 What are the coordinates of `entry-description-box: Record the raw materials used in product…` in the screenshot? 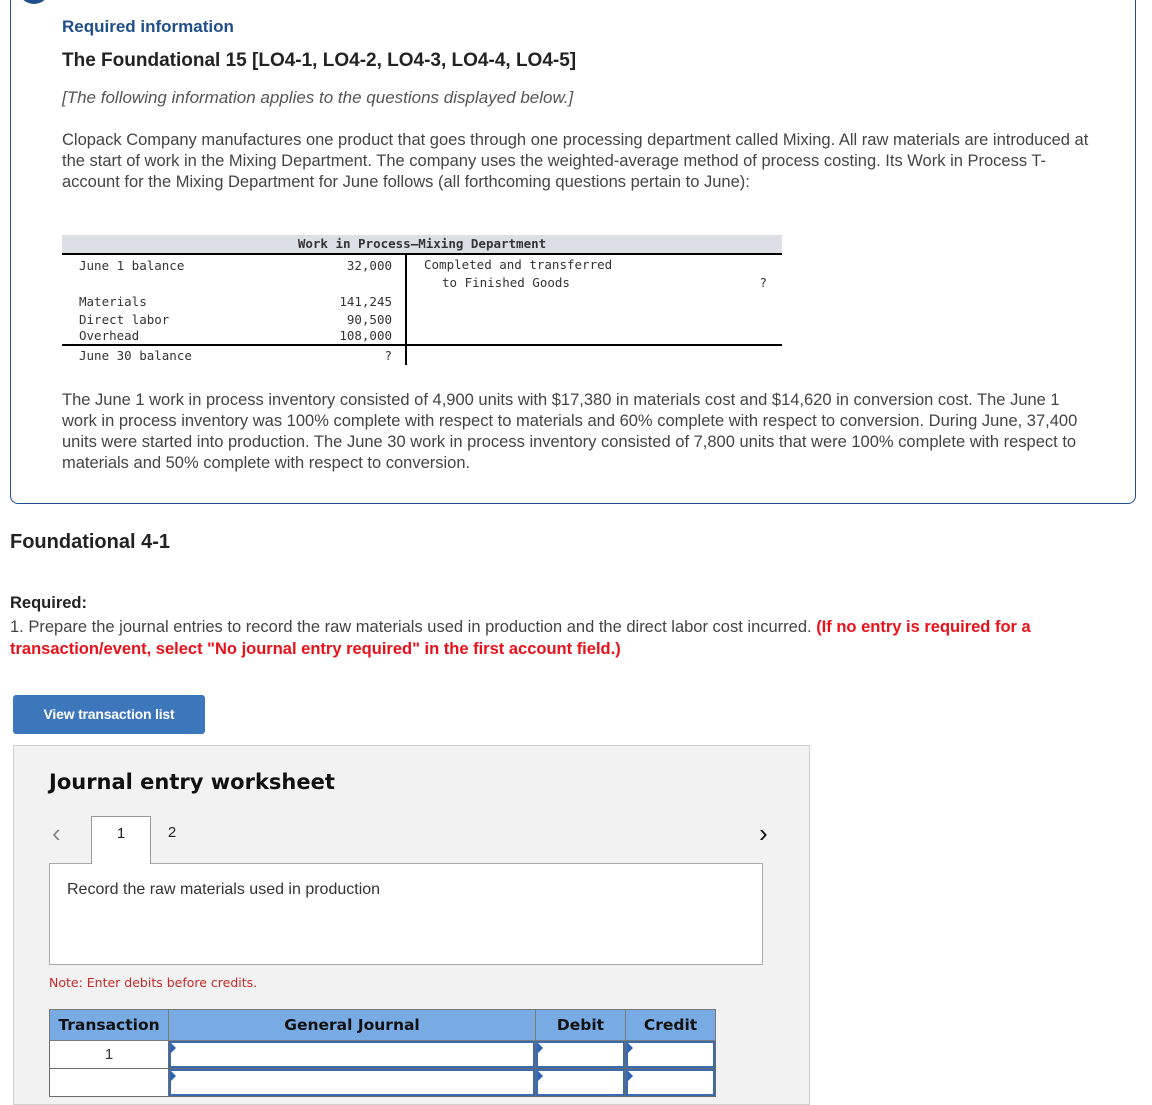 It's located at (406, 914).